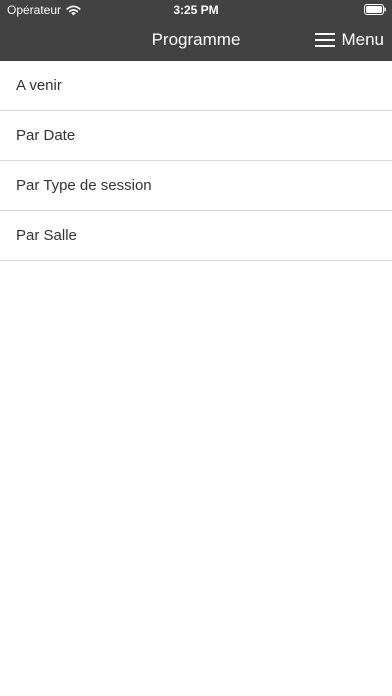 The height and width of the screenshot is (696, 392). What do you see at coordinates (196, 136) in the screenshot?
I see `list-item-by-date: Par Date` at bounding box center [196, 136].